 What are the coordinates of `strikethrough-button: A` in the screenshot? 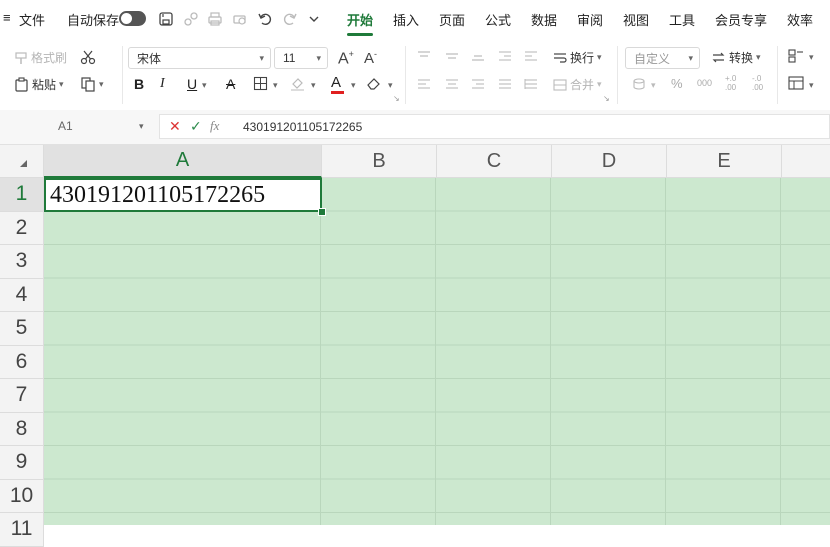 It's located at (230, 84).